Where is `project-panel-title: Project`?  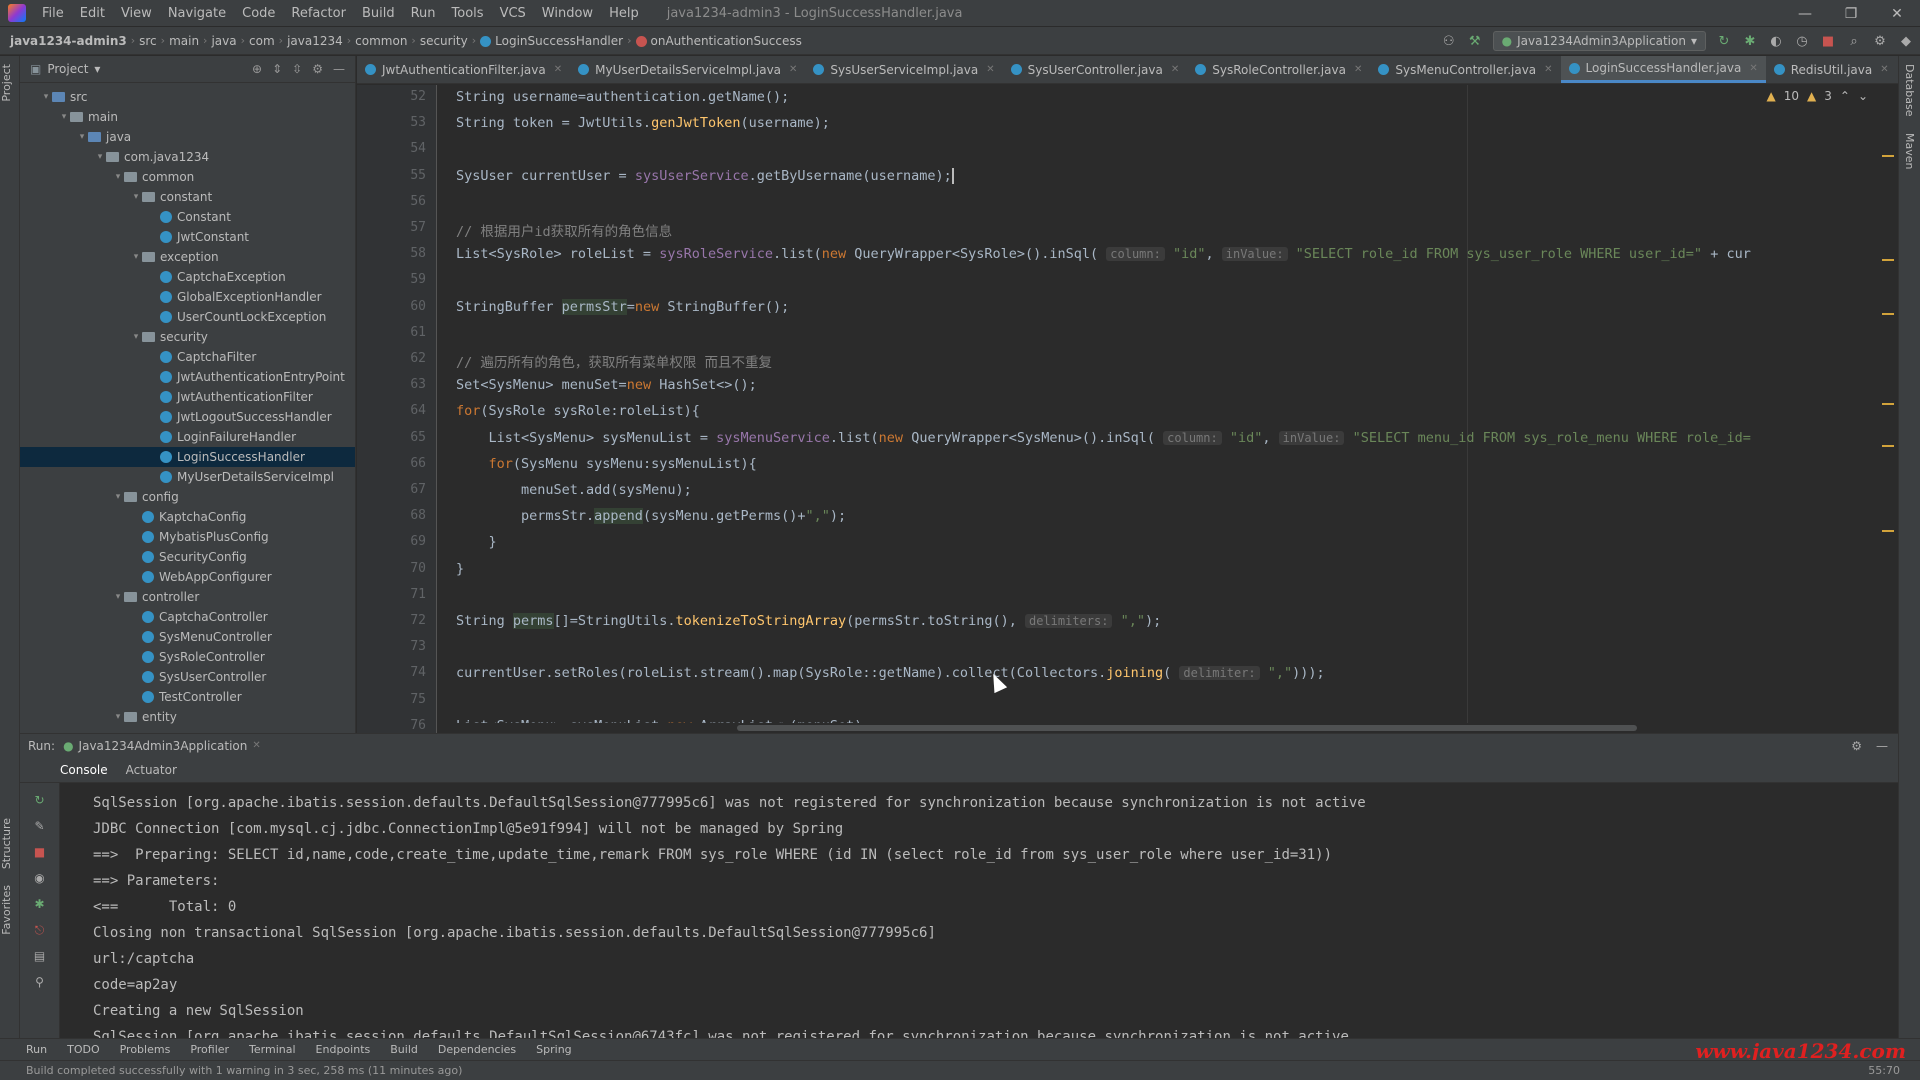
project-panel-title: Project is located at coordinates (67, 69).